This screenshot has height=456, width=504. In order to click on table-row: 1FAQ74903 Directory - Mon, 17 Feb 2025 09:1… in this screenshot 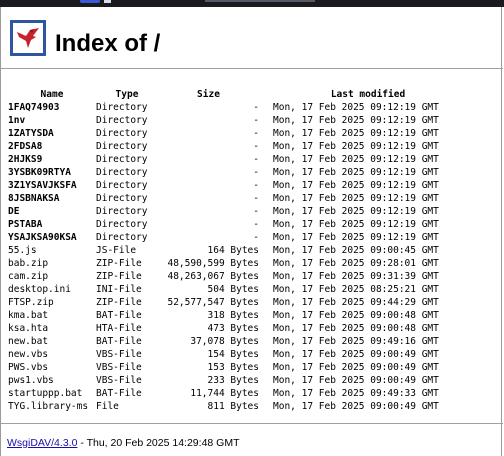, I will do `click(234, 107)`.